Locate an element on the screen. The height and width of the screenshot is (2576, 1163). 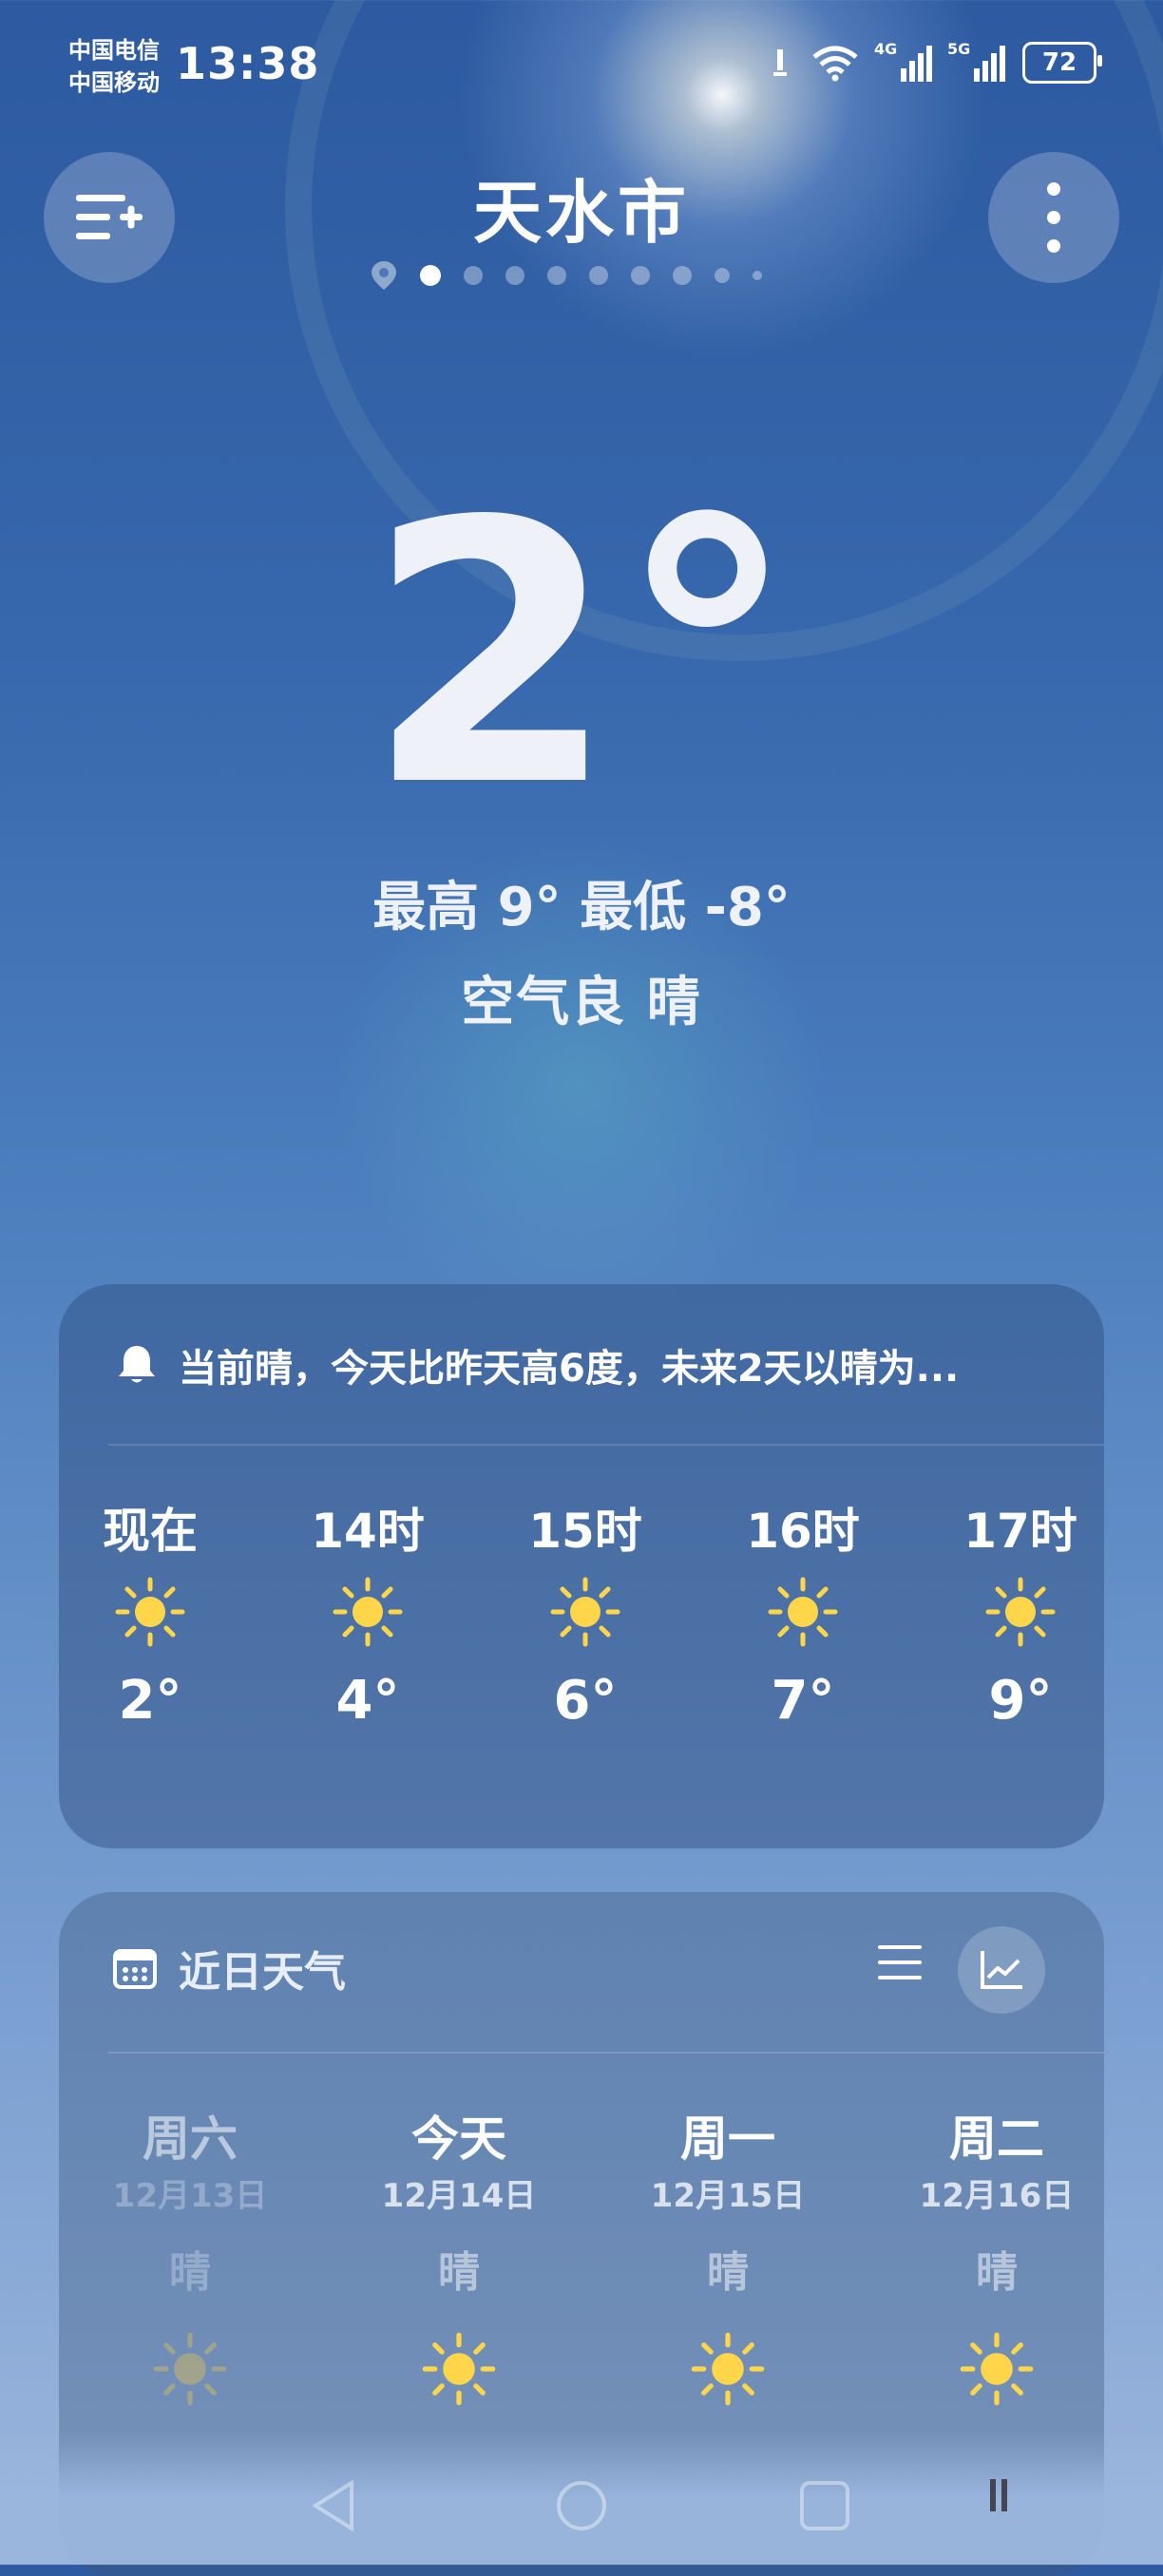
daily-item: 今天 12月14日晴 is located at coordinates (459, 2255).